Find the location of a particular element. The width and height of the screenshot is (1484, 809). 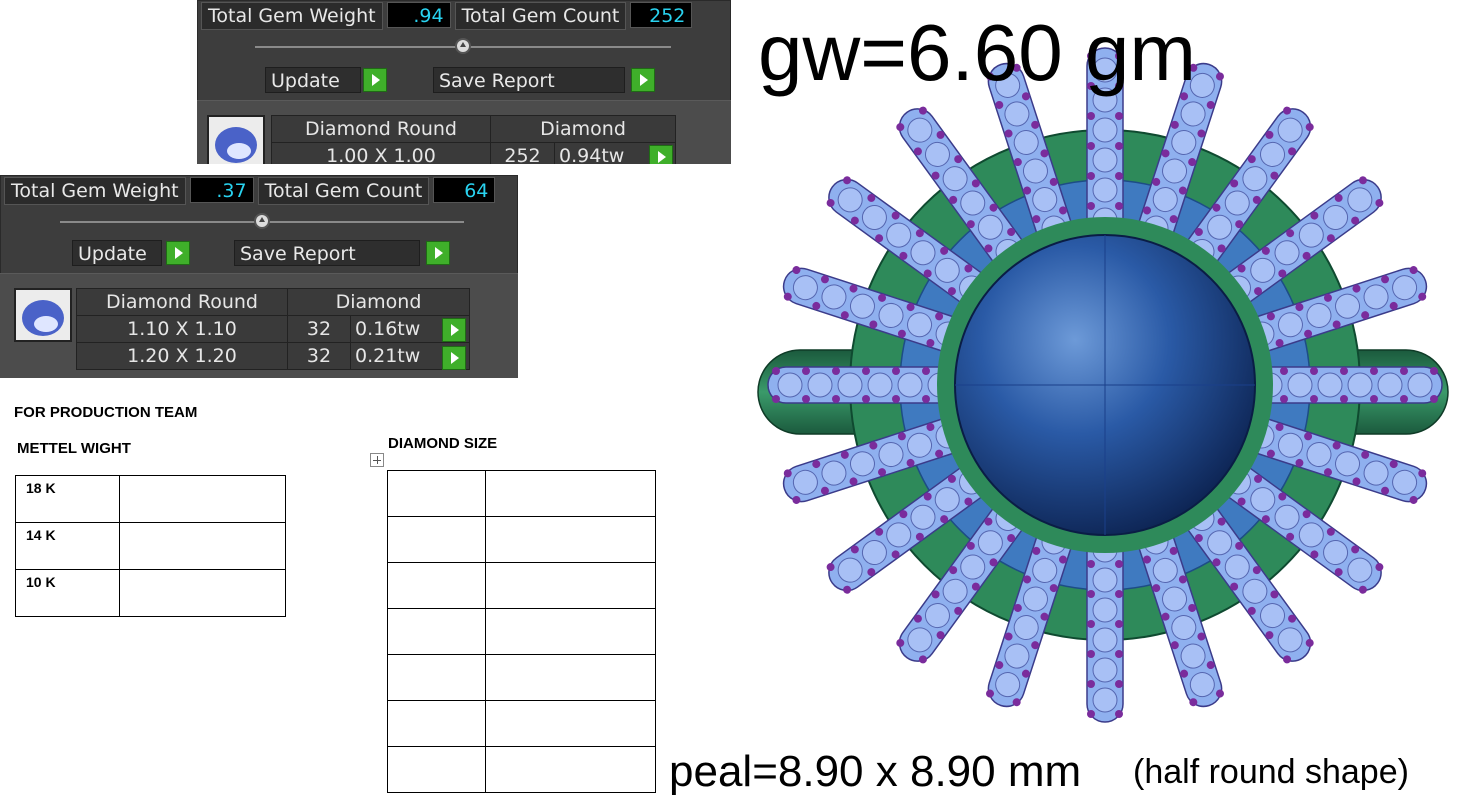

gem-weight-text: 0.94tw is located at coordinates (592, 154).